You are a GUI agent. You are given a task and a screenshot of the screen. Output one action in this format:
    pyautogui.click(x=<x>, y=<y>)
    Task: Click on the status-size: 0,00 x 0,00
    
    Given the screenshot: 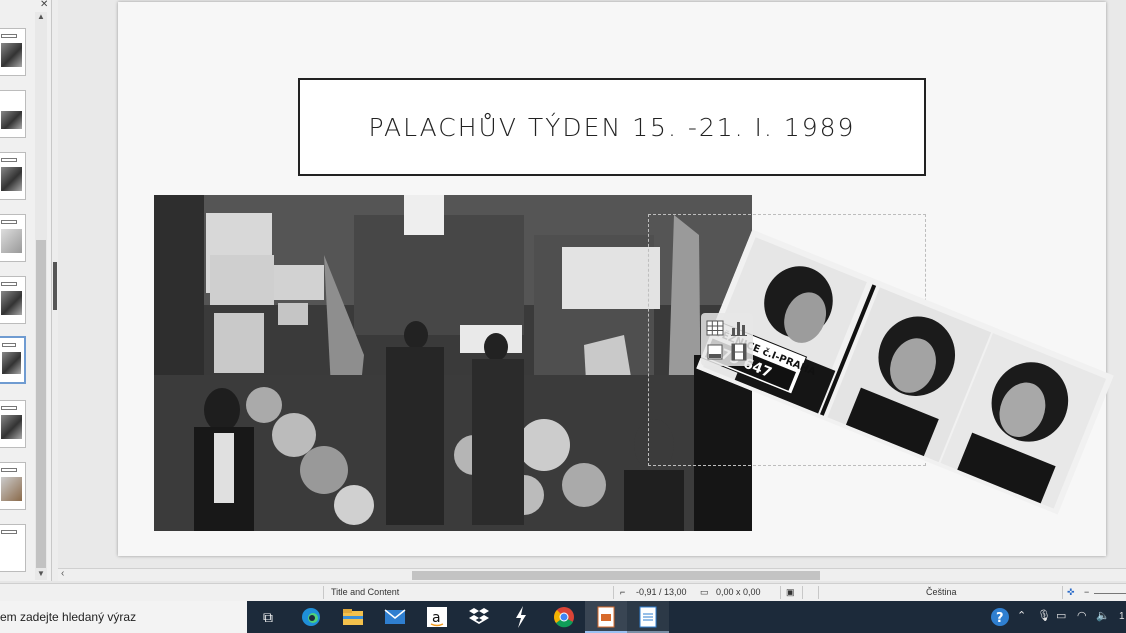 What is the action you would take?
    pyautogui.click(x=738, y=592)
    